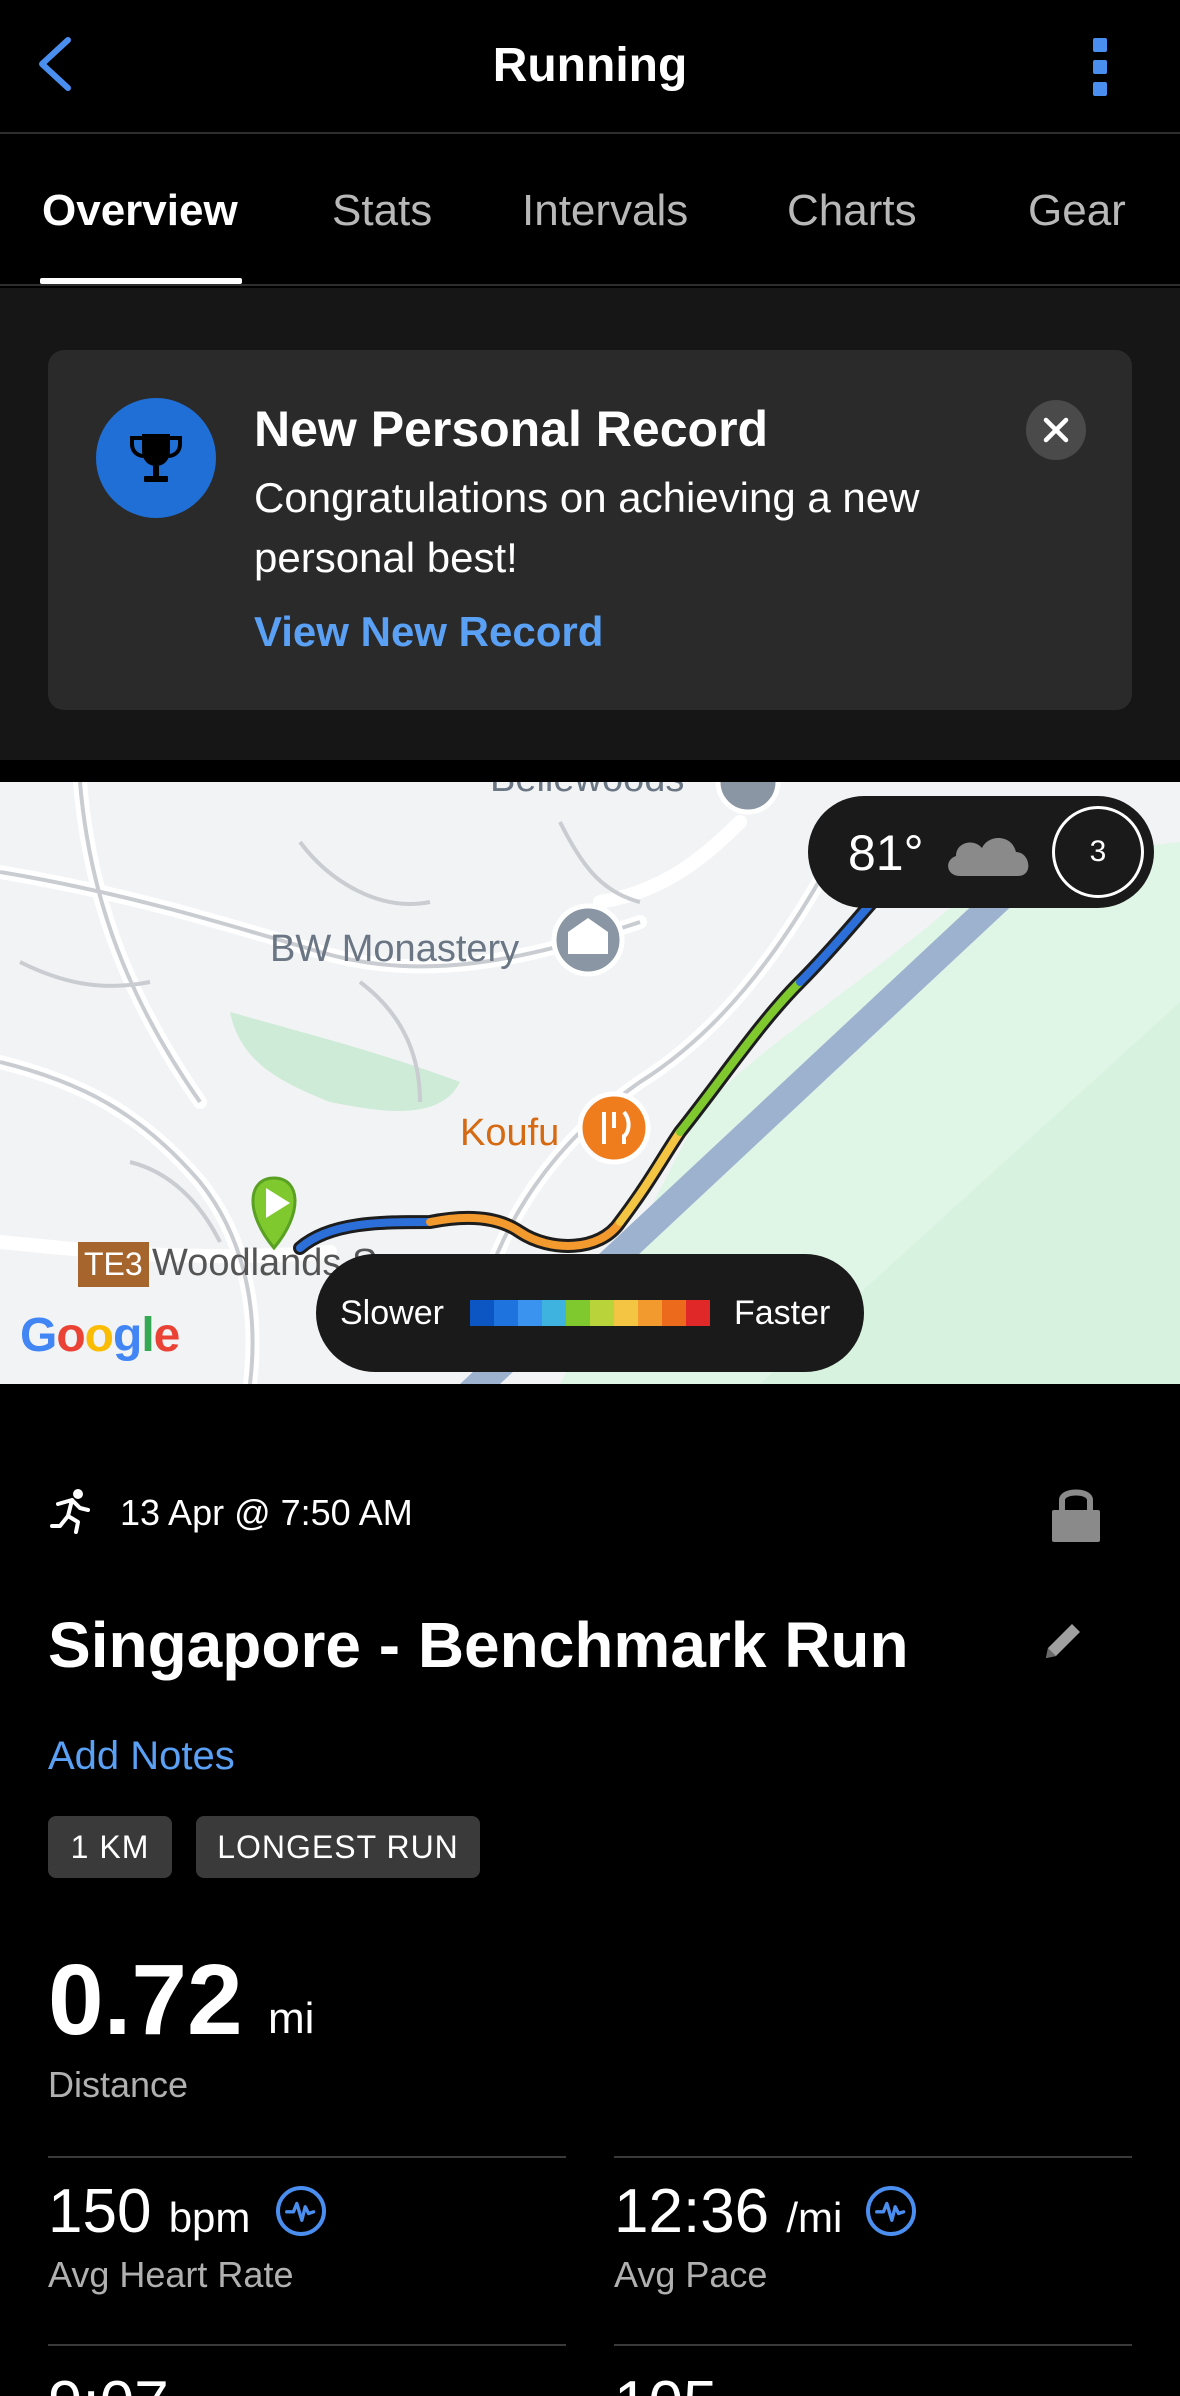  What do you see at coordinates (1100, 67) in the screenshot?
I see `more-vertical-icon` at bounding box center [1100, 67].